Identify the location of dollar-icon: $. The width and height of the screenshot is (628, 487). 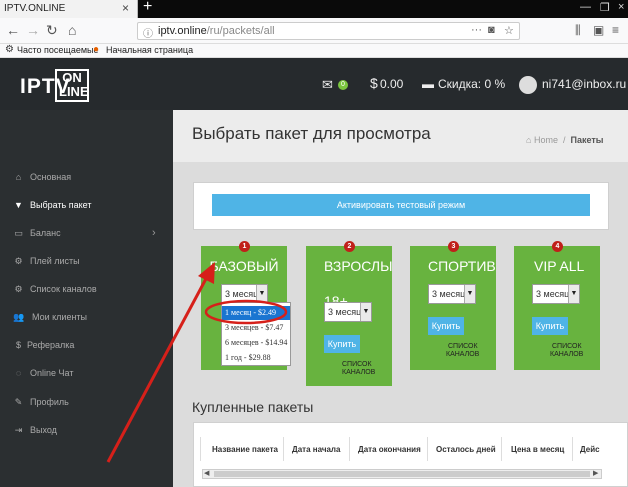
(374, 83).